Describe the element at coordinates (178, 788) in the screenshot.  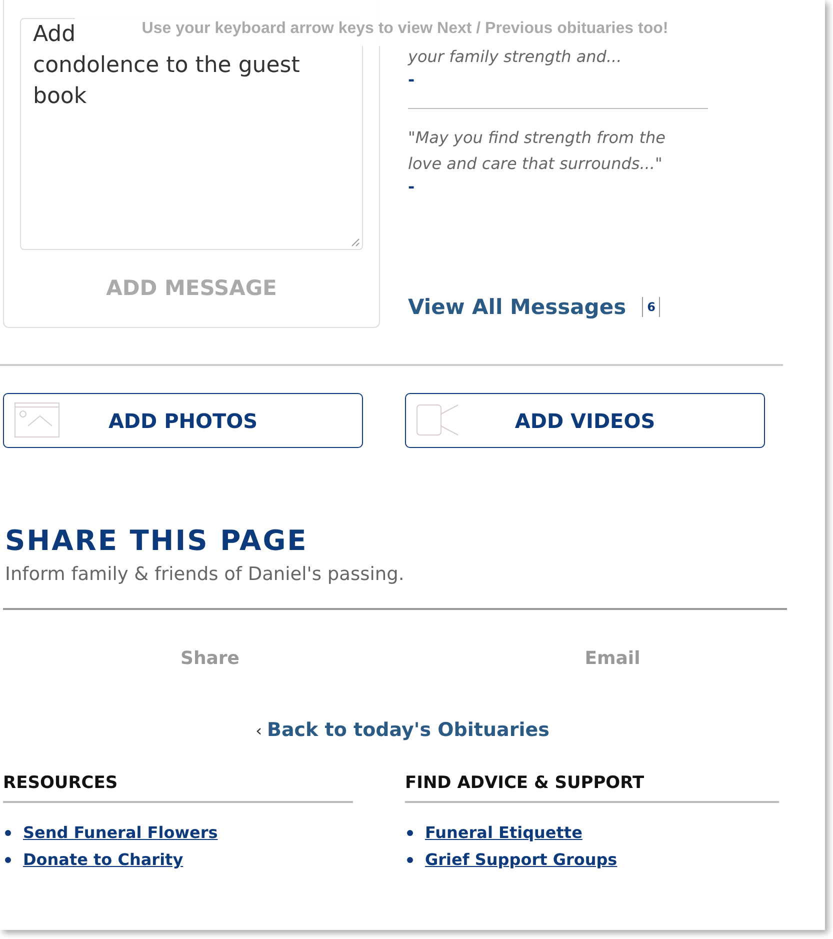
I see `footer-section-title: RESOURCES` at that location.